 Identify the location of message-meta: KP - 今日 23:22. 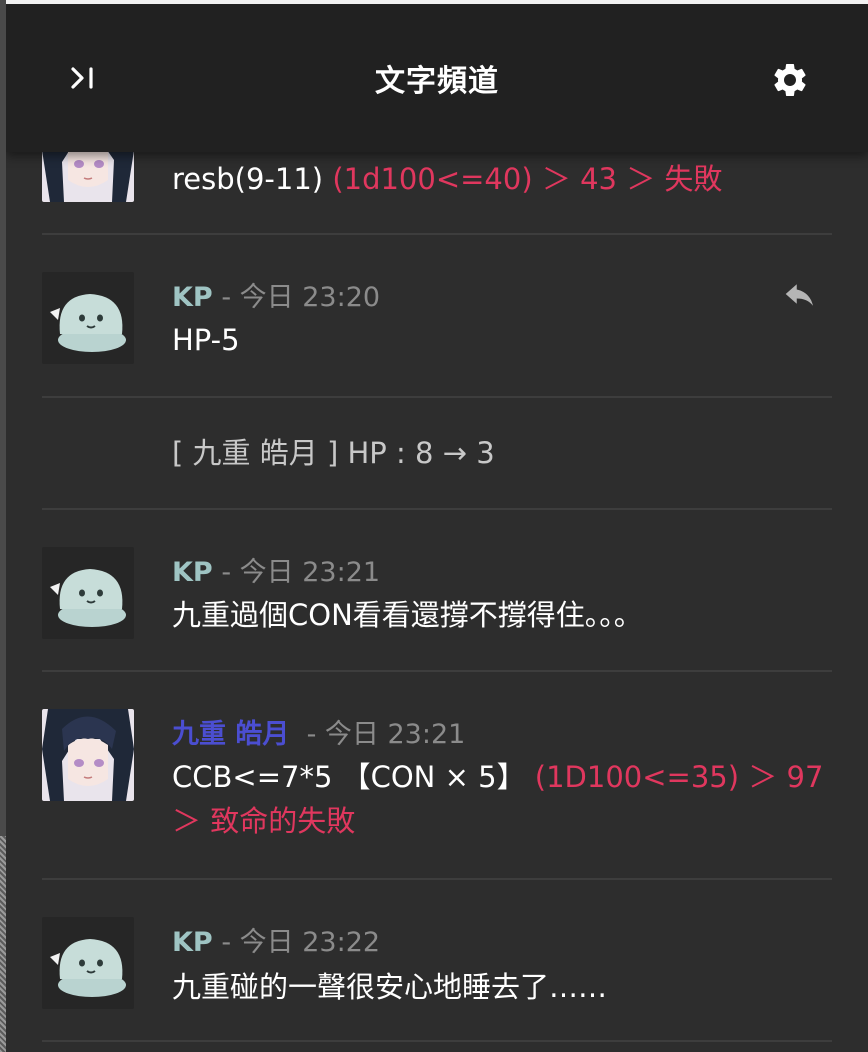
(276, 942).